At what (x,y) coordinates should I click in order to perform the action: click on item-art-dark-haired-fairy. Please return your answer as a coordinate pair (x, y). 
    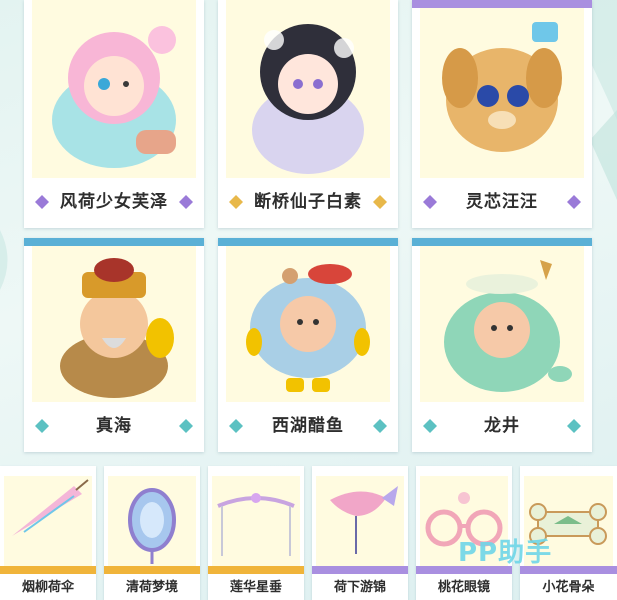
    Looking at the image, I should click on (308, 89).